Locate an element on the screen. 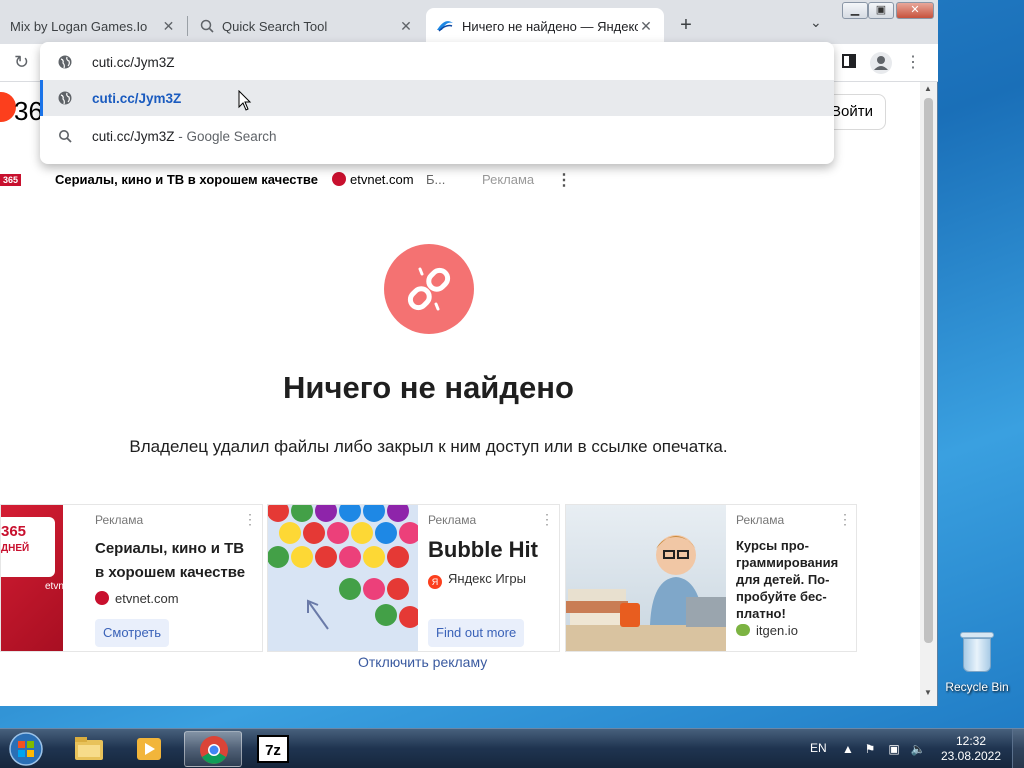  page-scrollbar: ▲ ▼ is located at coordinates (928, 394).